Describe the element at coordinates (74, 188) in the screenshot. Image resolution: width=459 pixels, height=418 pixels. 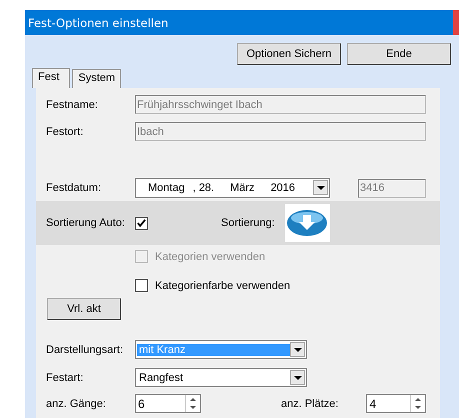
I see `field-label: Festdatum:` at that location.